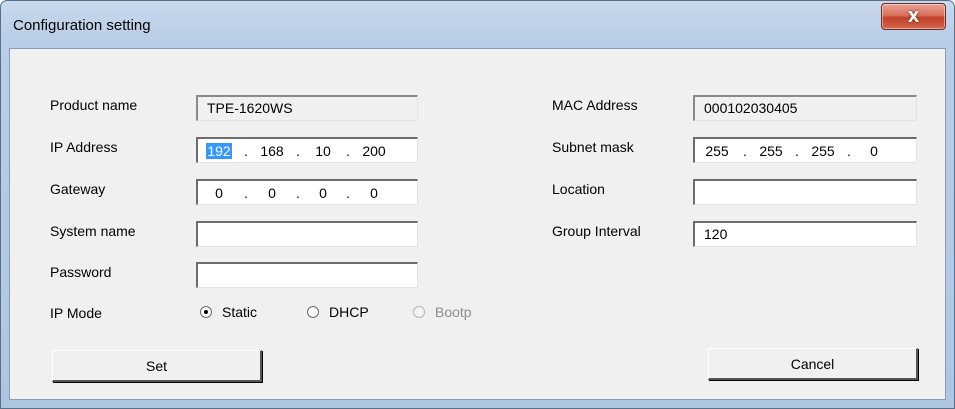  I want to click on gateway-octet-2: 0, so click(272, 193).